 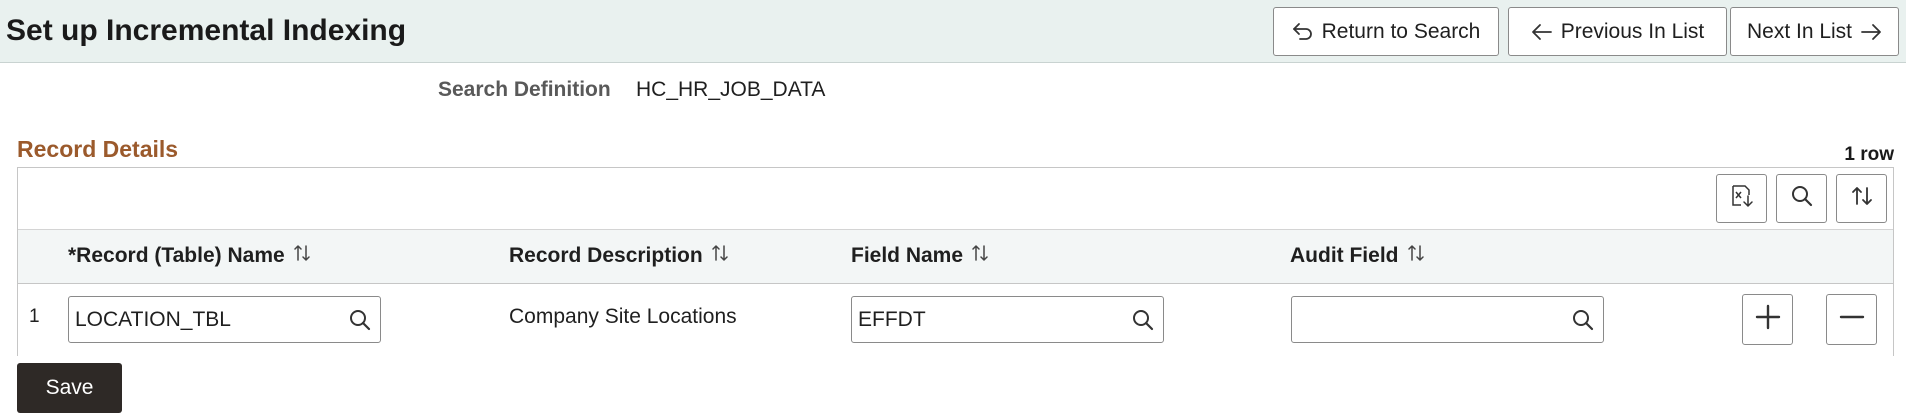 I want to click on grid-toolbar, so click(x=955, y=199).